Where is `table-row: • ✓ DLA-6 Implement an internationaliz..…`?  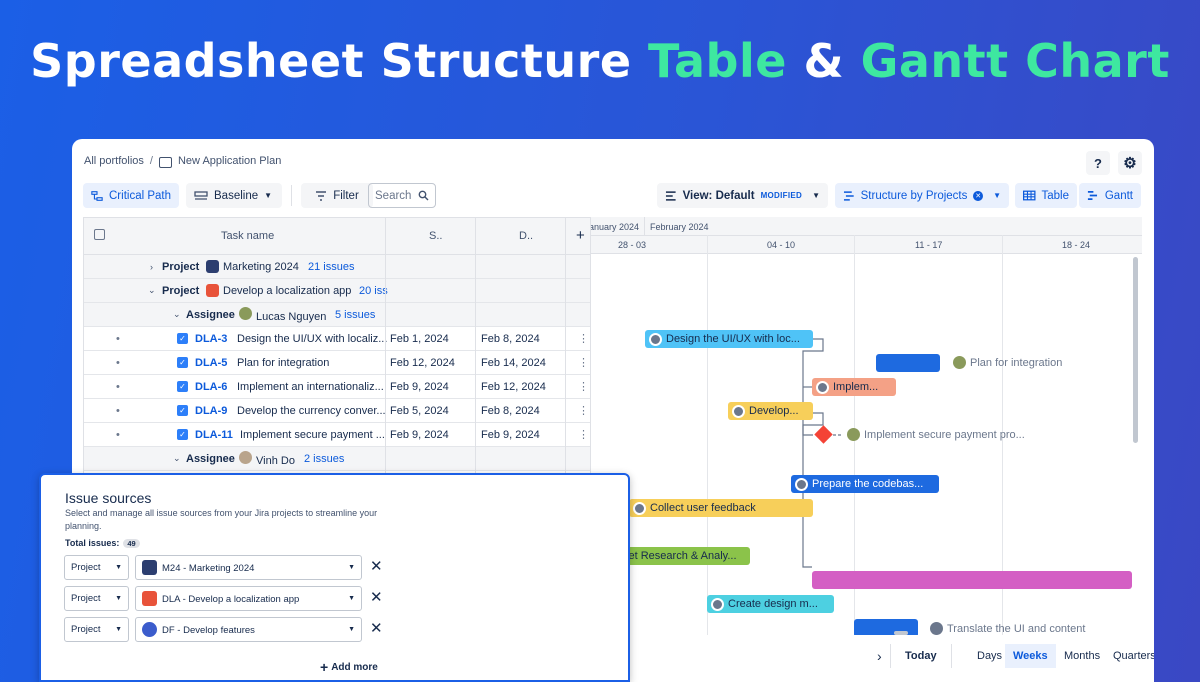
table-row: • ✓ DLA-6 Implement an internationaliz..… is located at coordinates (337, 387).